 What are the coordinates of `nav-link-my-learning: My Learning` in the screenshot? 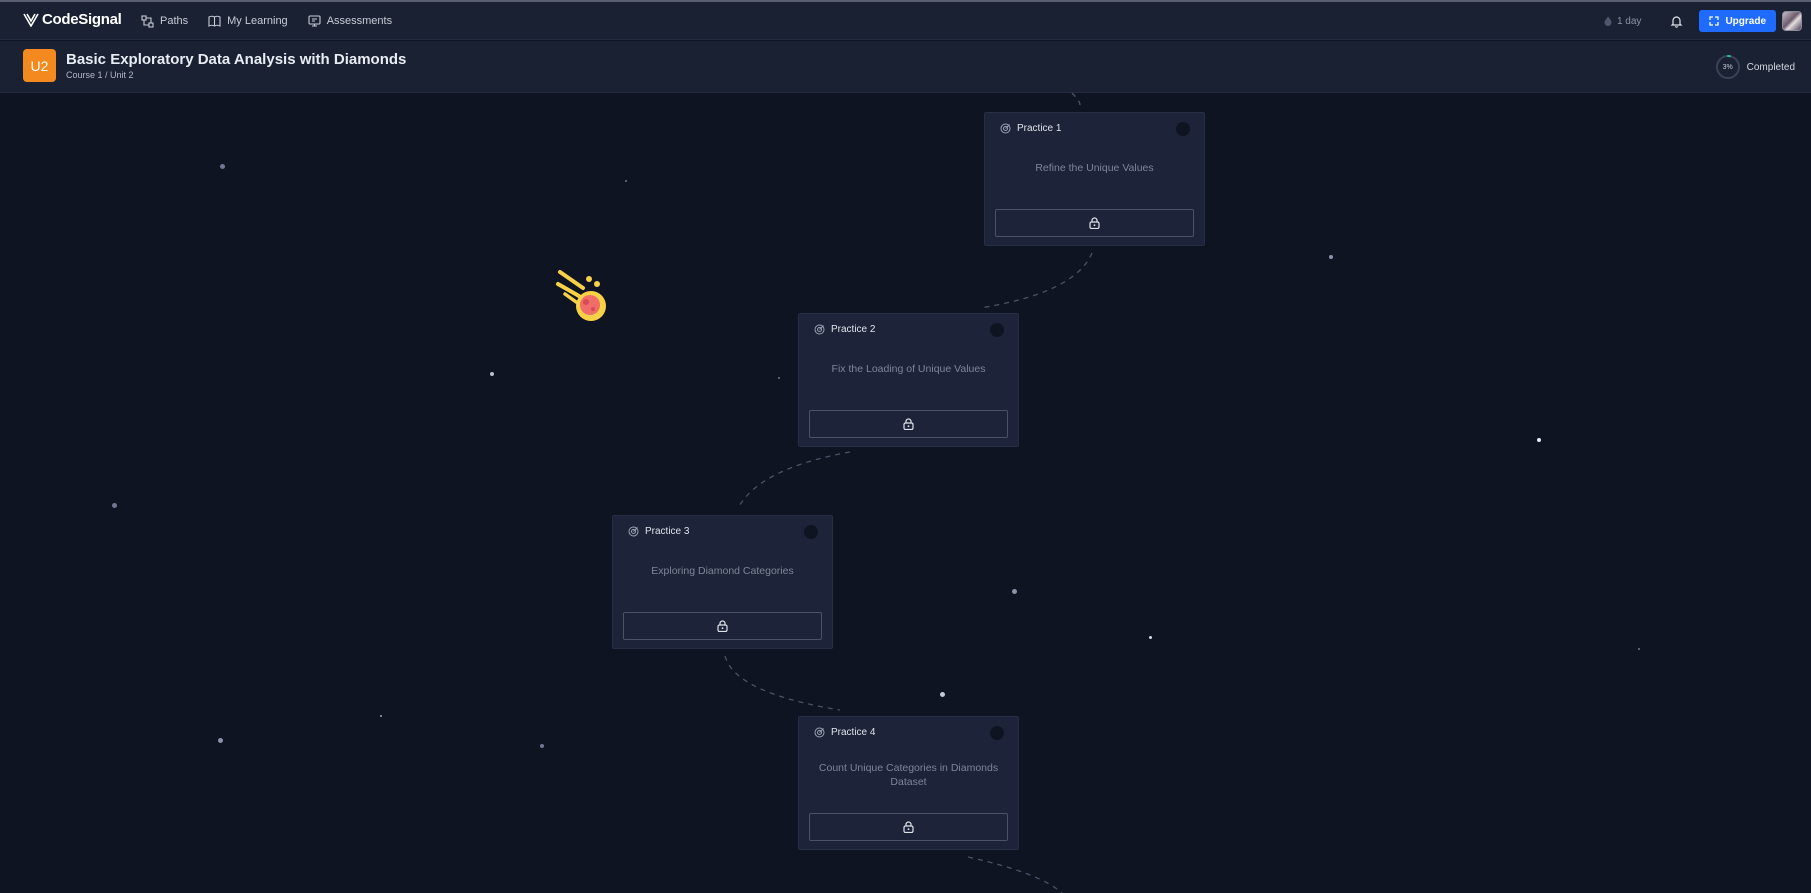 It's located at (248, 21).